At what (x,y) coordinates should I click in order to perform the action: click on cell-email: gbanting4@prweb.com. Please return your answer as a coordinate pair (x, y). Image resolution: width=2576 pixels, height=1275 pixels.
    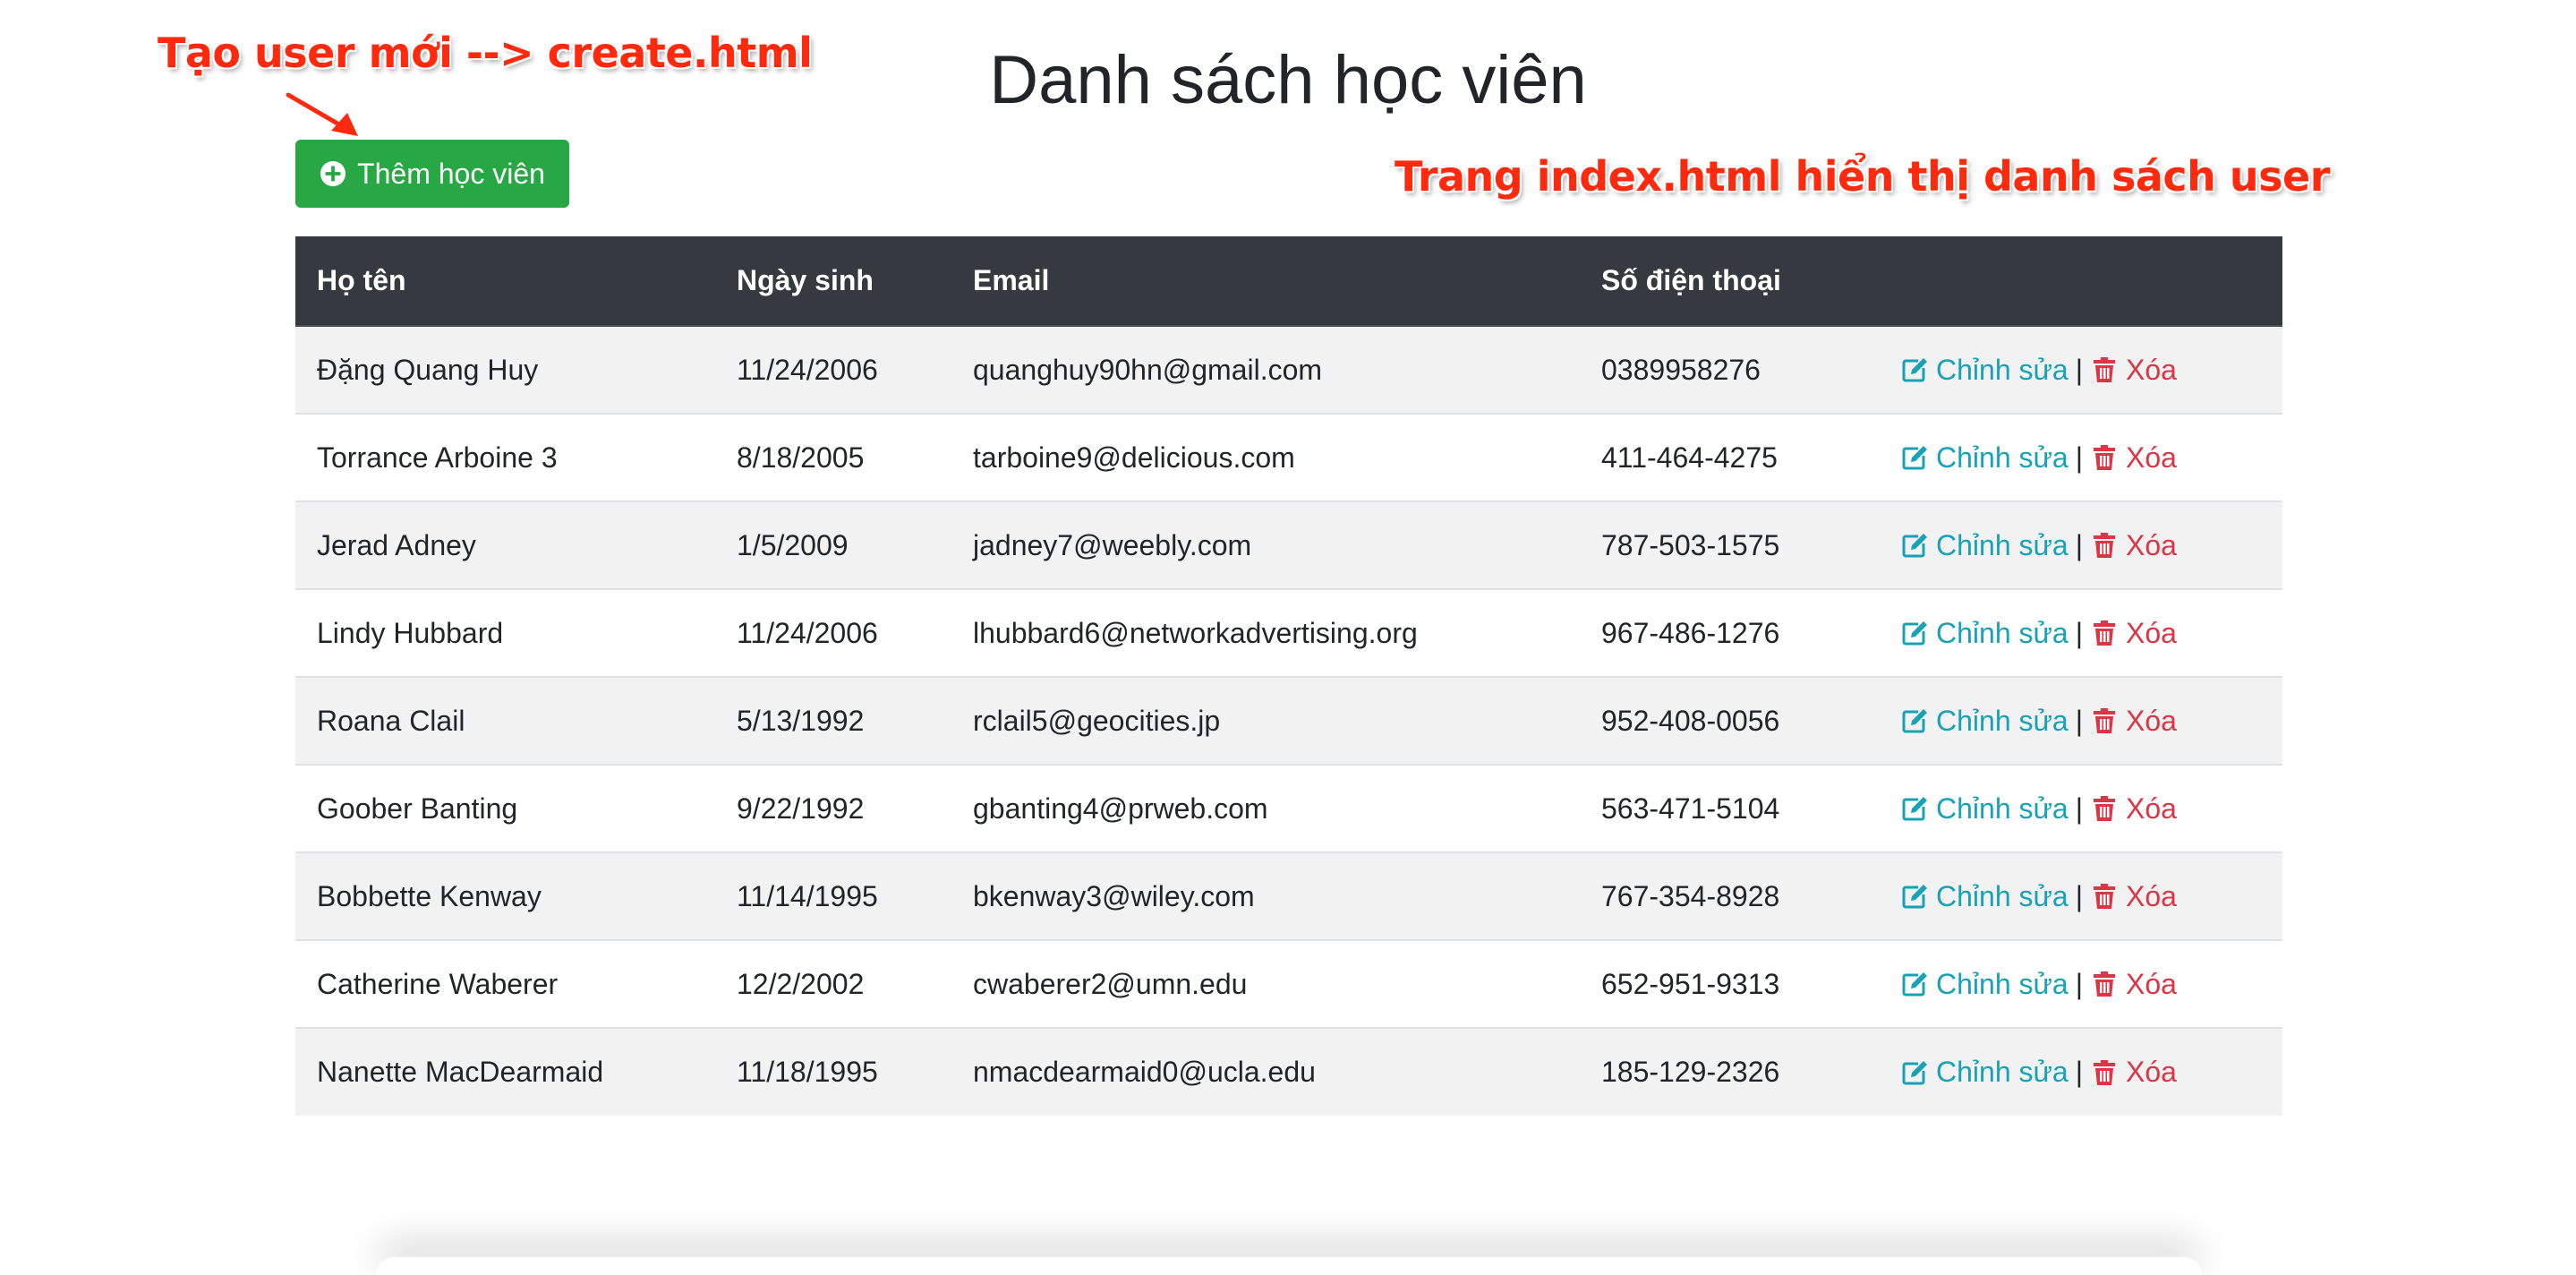
    Looking at the image, I should click on (1120, 808).